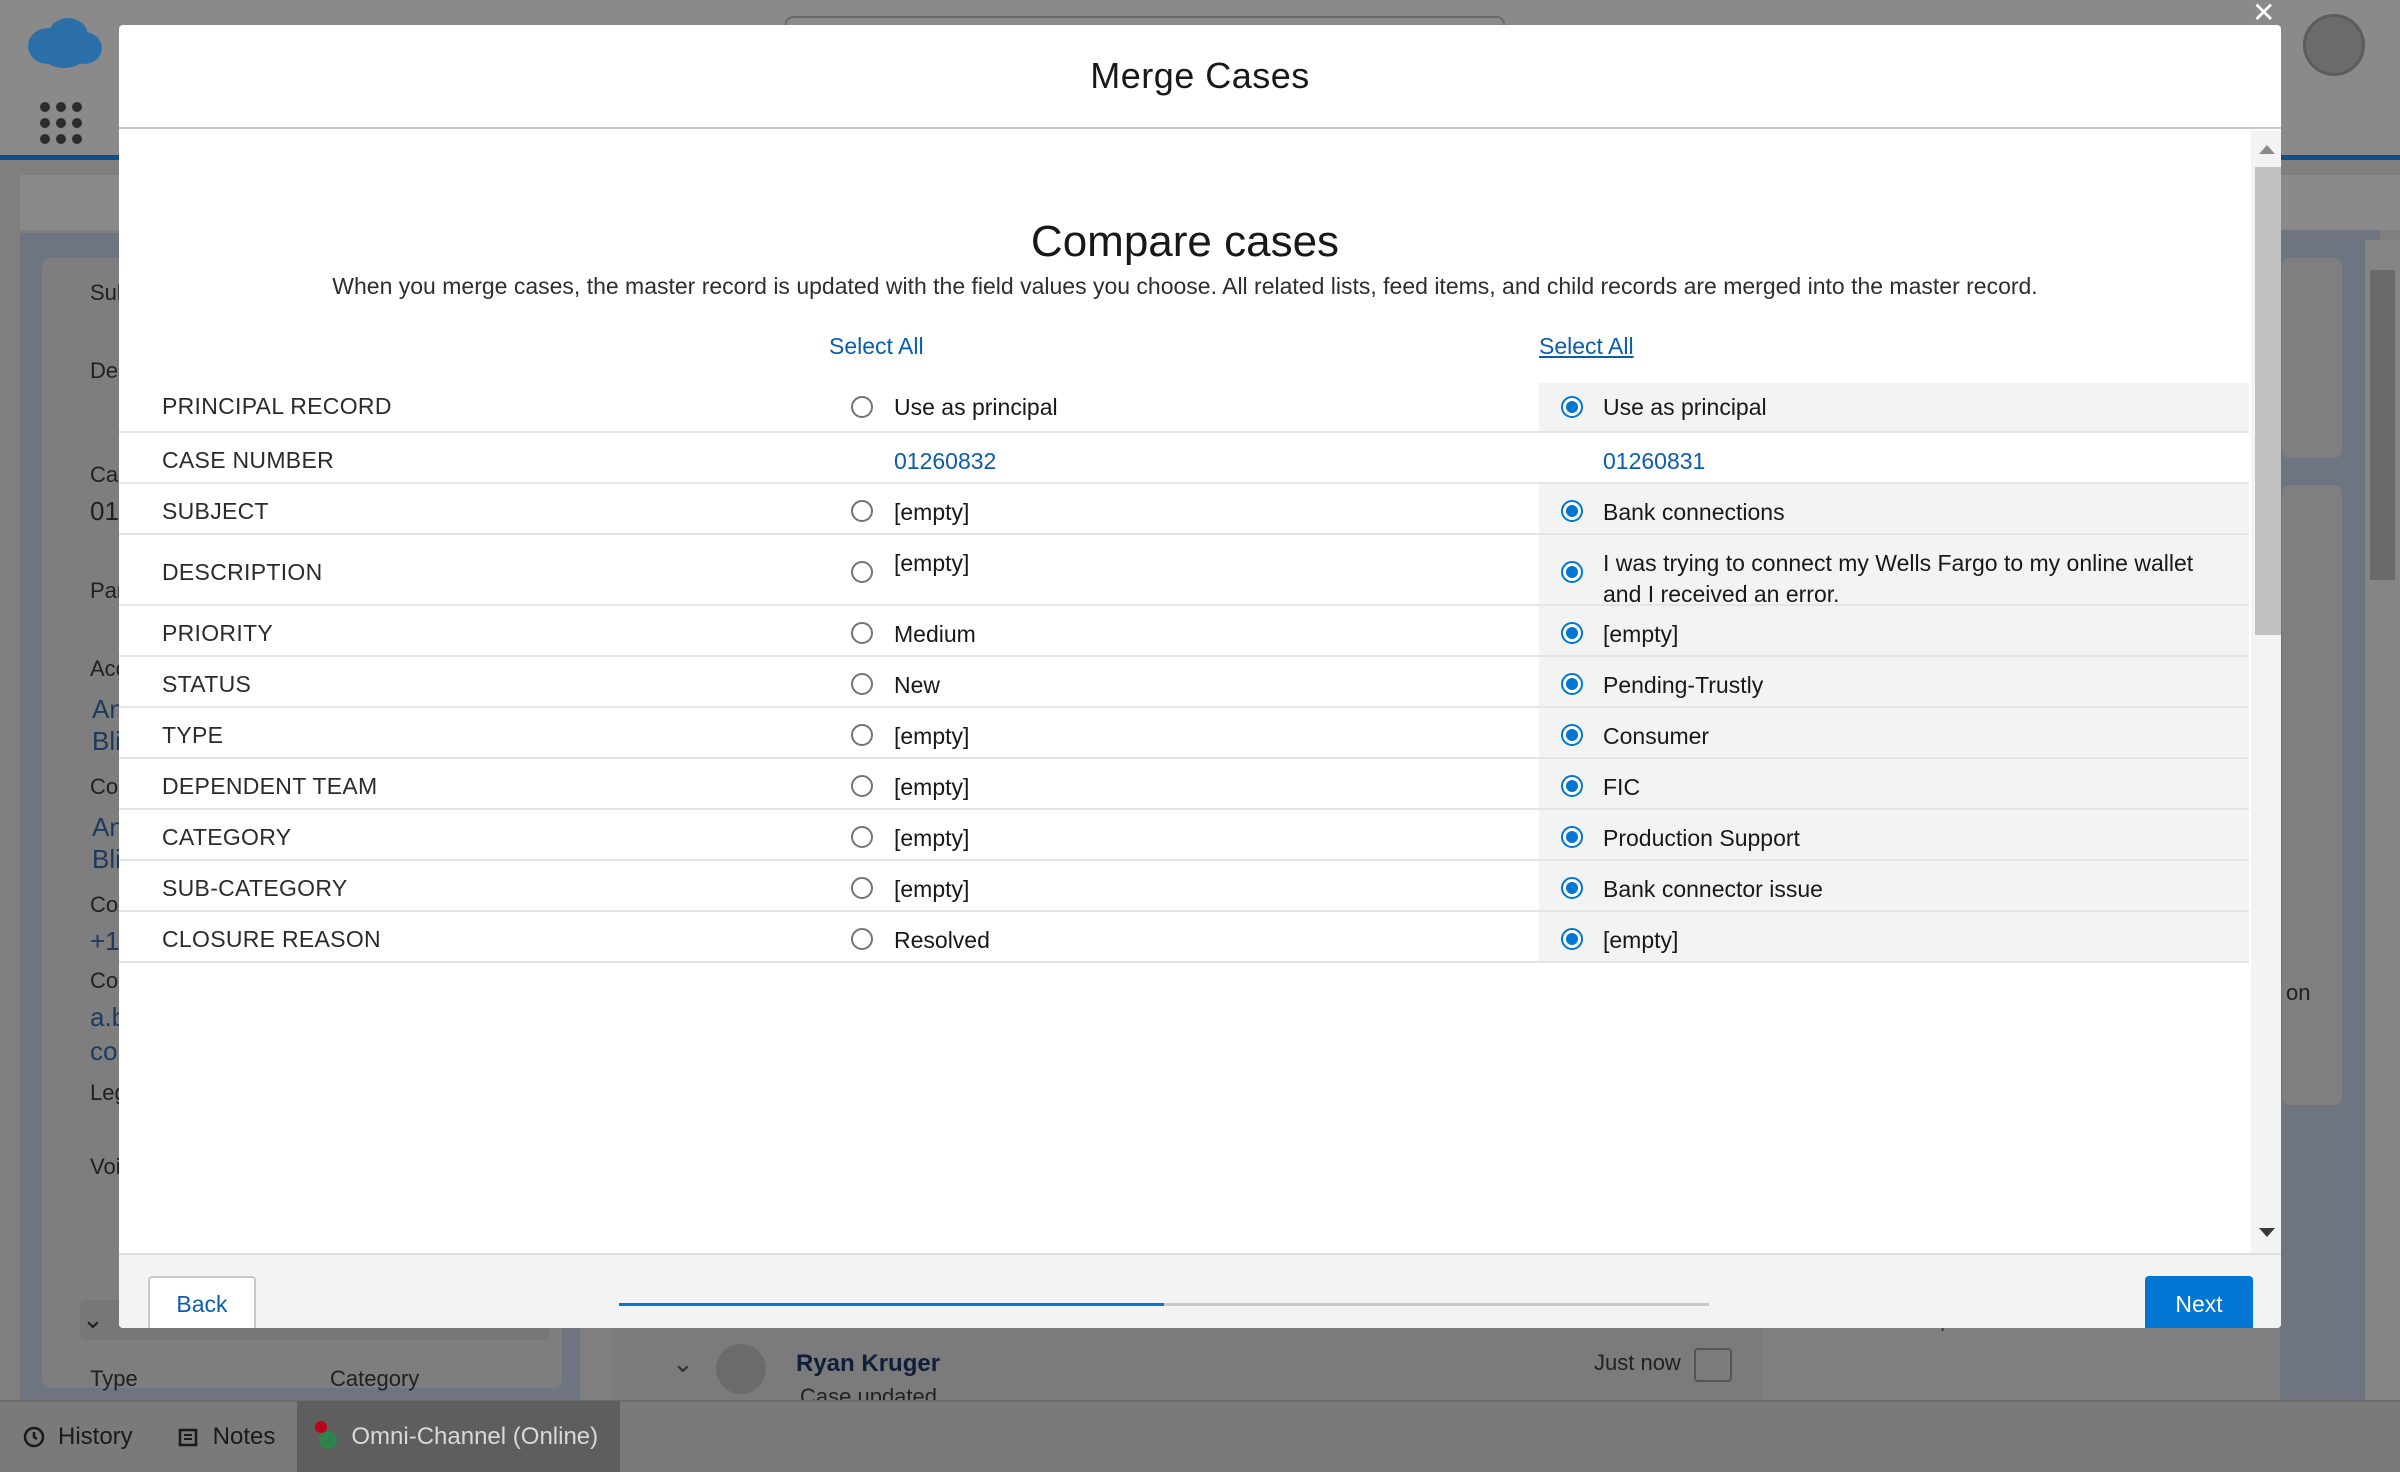 This screenshot has height=1472, width=2400. Describe the element at coordinates (1586, 346) in the screenshot. I see `select-all-right-link: Select All` at that location.